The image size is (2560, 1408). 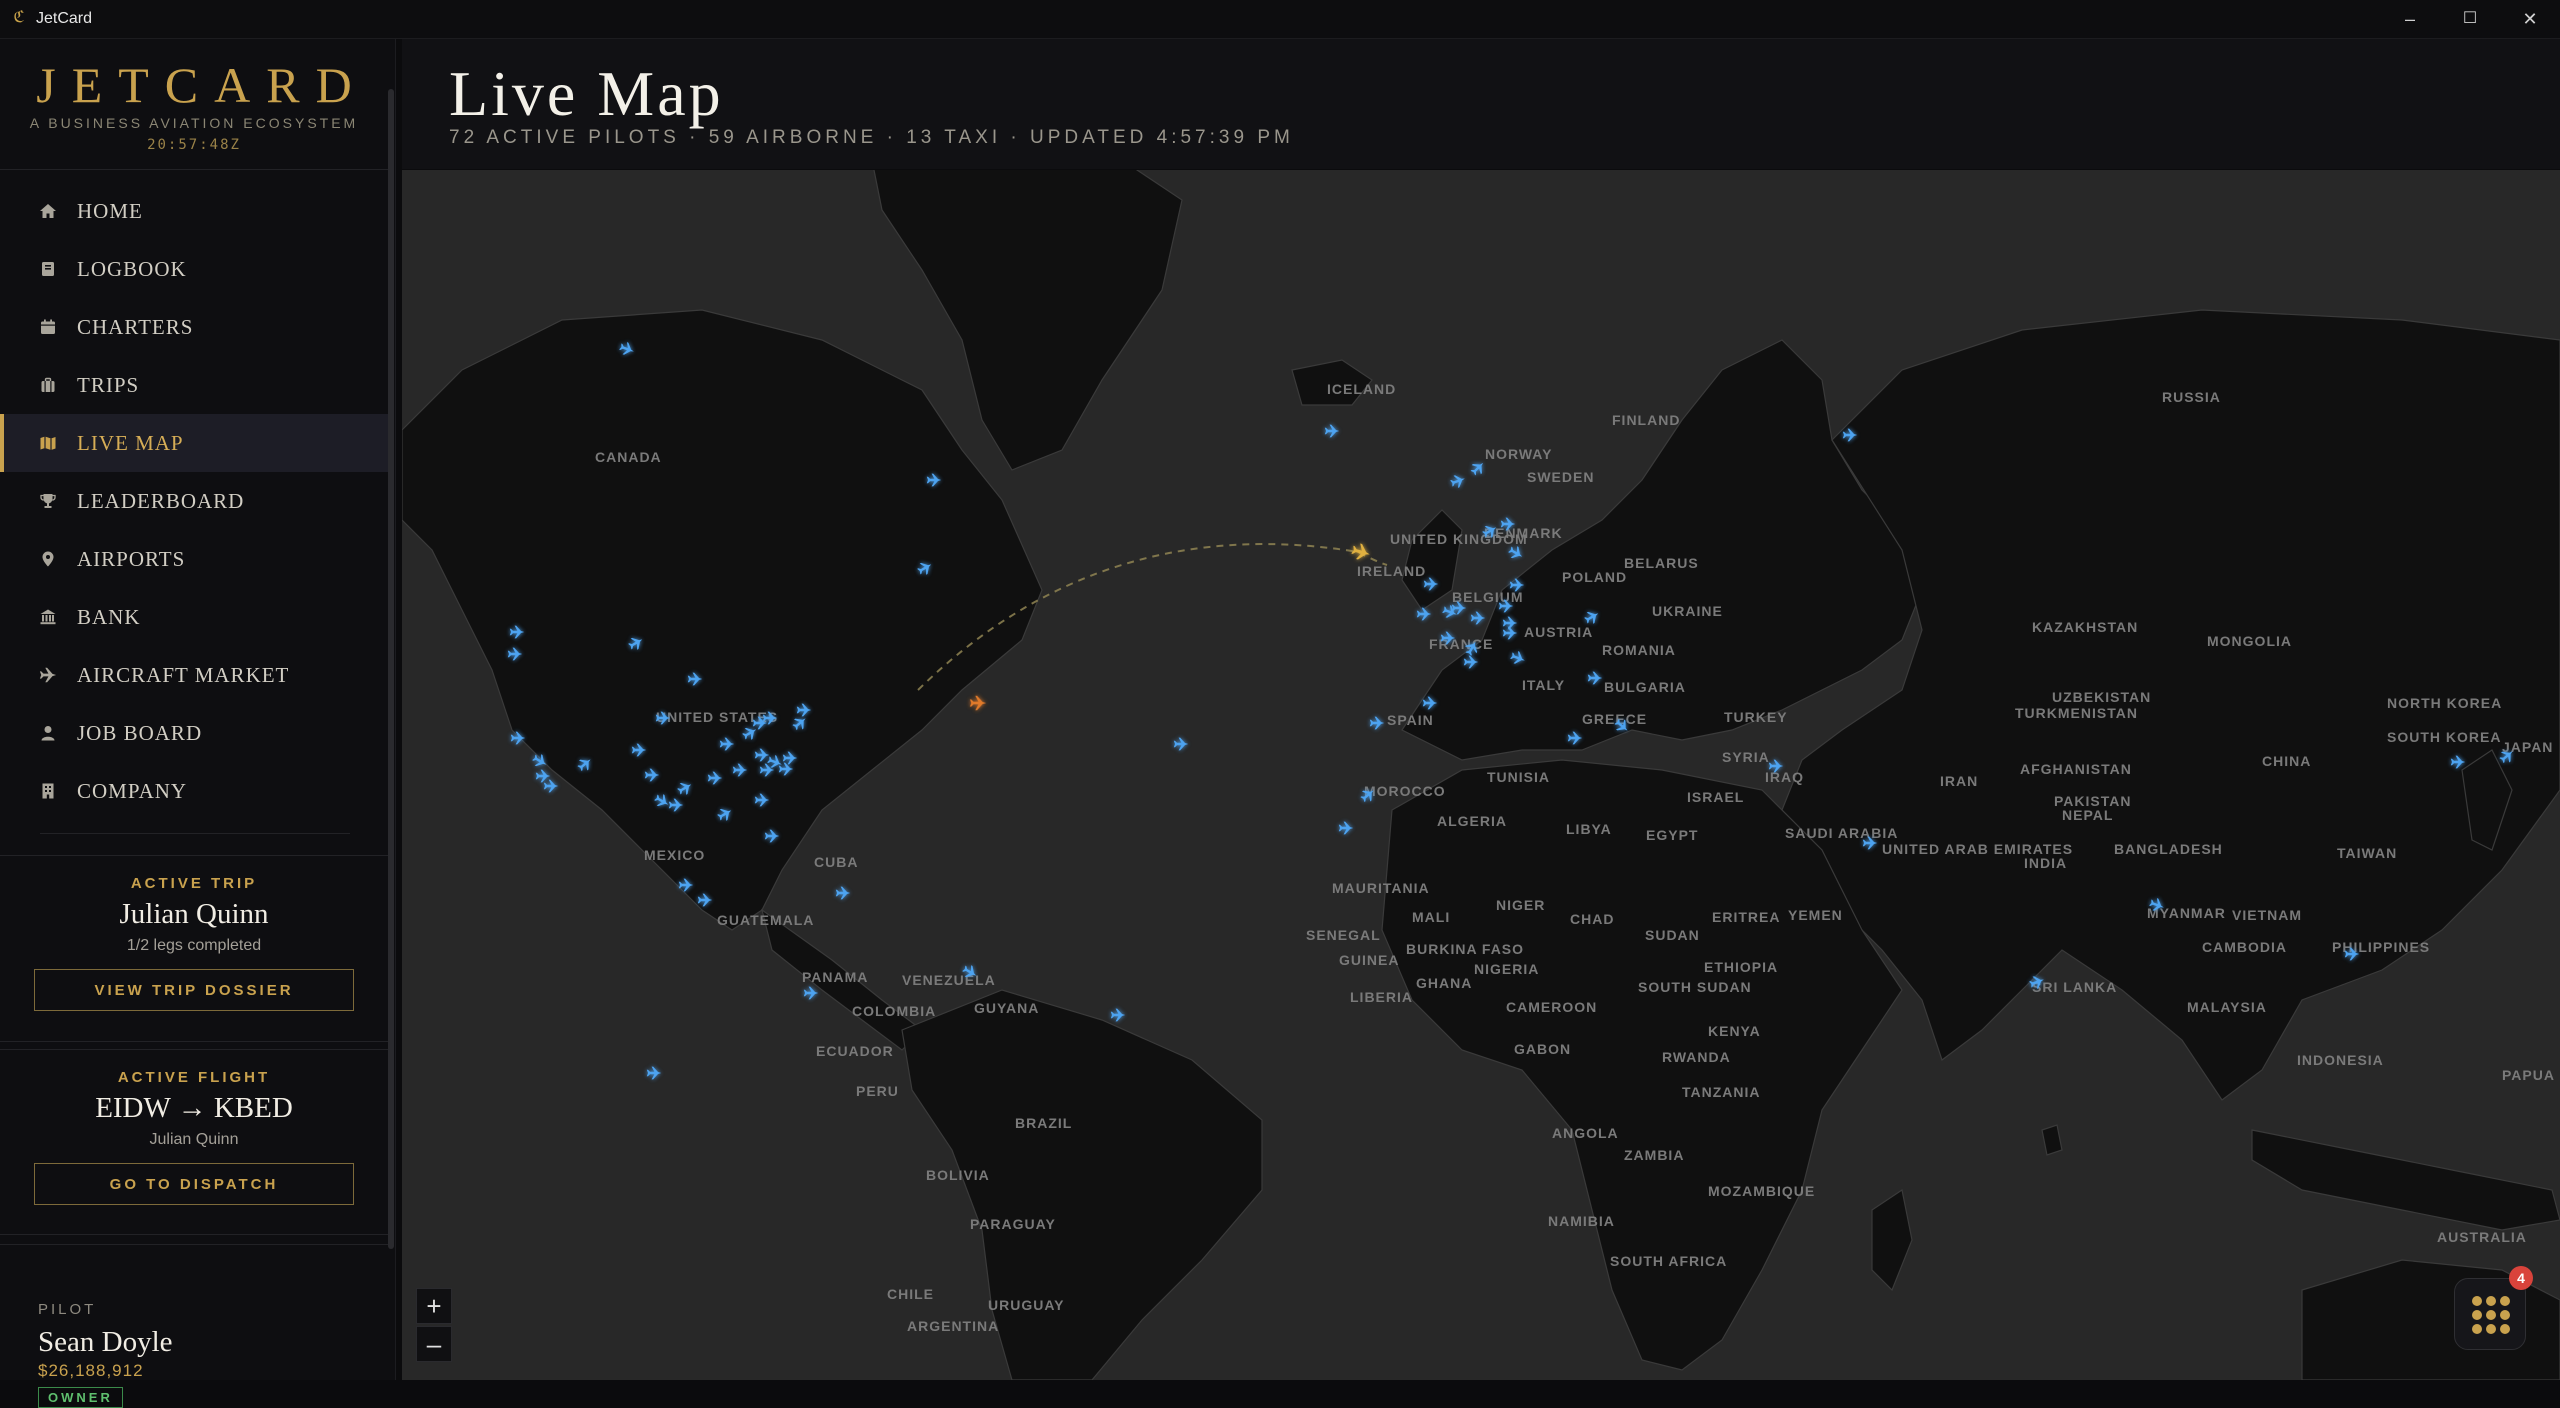 I want to click on map-label: GHANA, so click(x=1444, y=983).